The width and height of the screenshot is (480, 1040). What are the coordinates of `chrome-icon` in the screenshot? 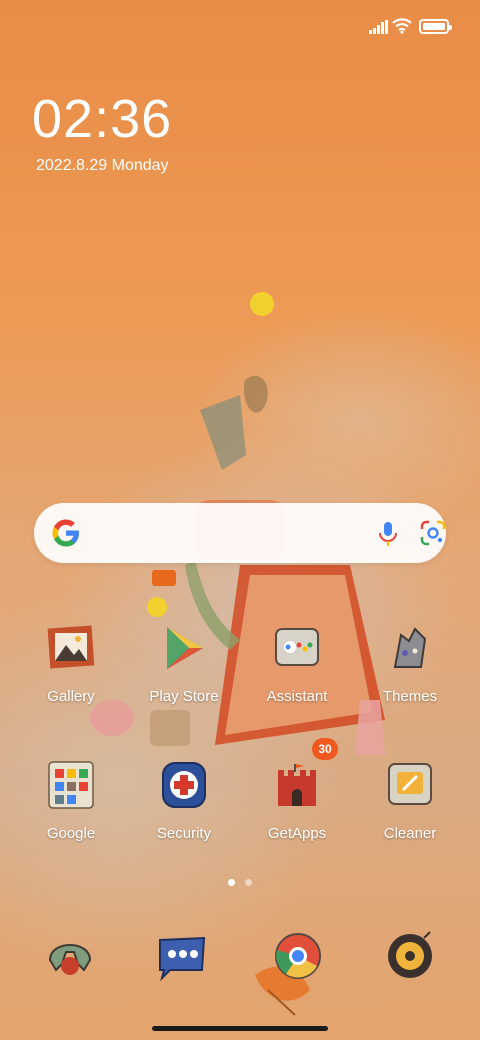 It's located at (298, 956).